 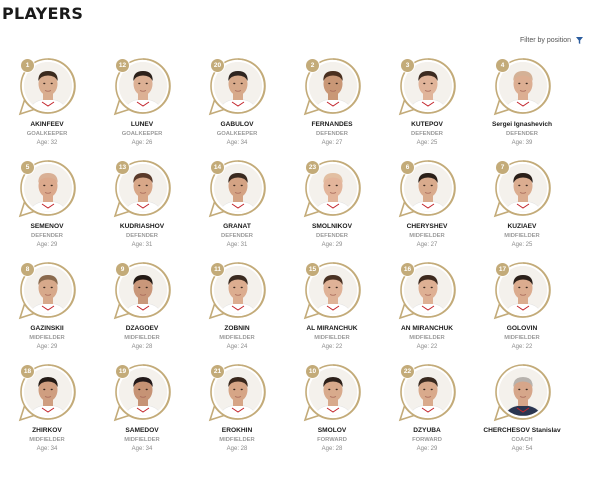 I want to click on player-card: CHERCHESOV Stanislav COACH Age: 54, so click(x=522, y=411).